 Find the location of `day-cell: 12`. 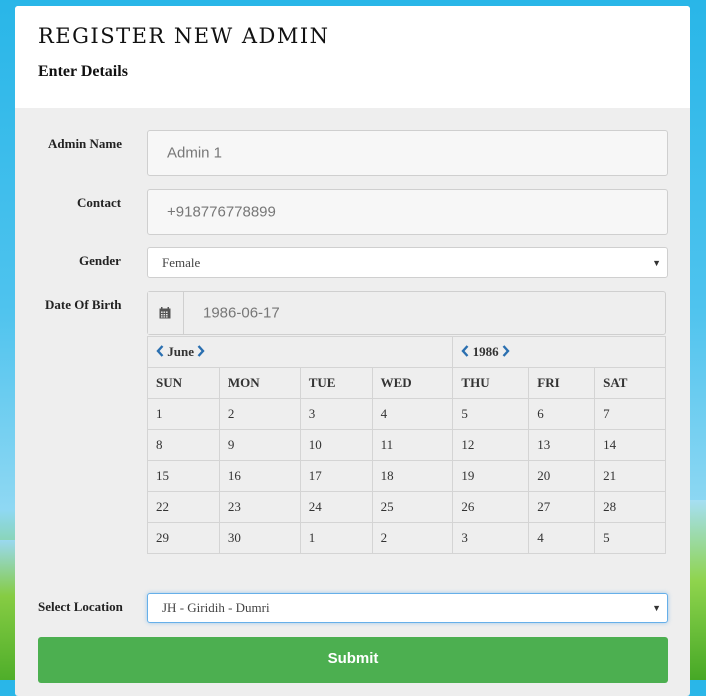

day-cell: 12 is located at coordinates (491, 445).